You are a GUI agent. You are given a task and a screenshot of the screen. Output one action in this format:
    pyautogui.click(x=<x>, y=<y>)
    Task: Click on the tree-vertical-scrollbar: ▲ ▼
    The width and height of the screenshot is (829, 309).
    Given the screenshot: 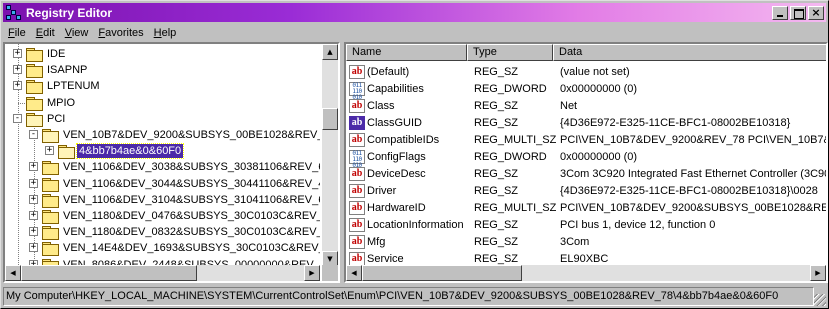 What is the action you would take?
    pyautogui.click(x=330, y=155)
    